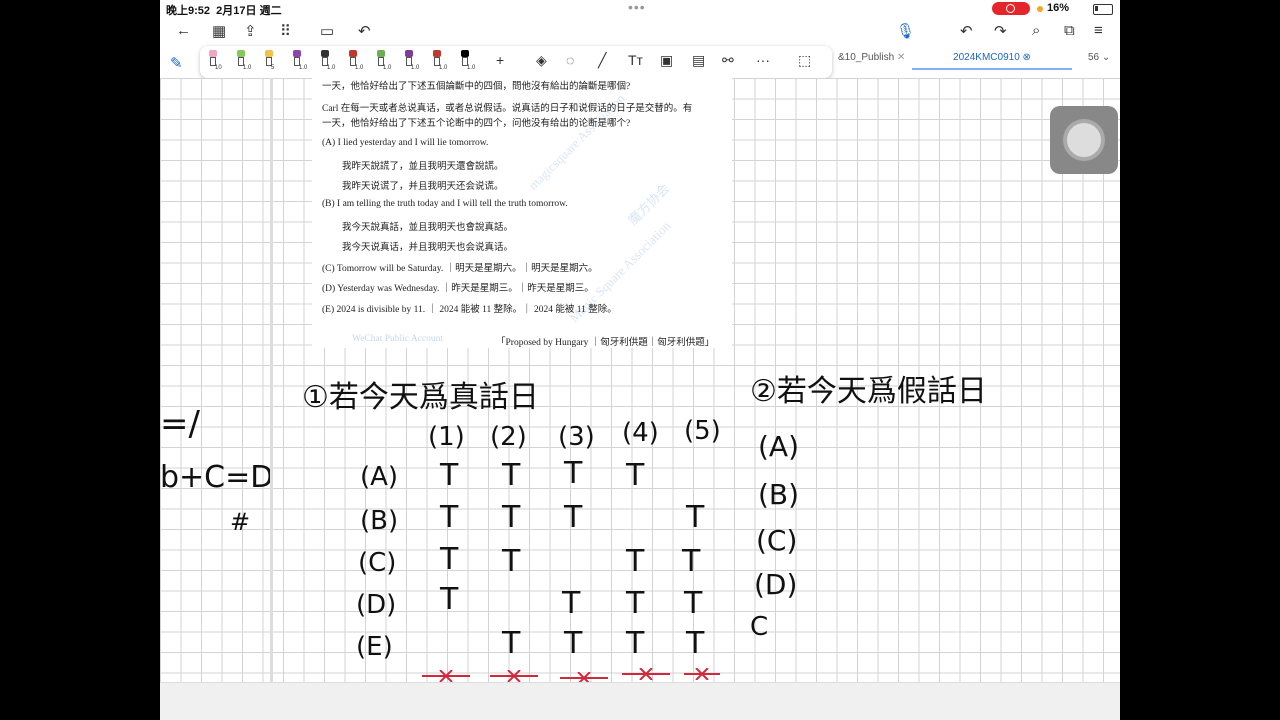 The width and height of the screenshot is (1280, 720). I want to click on share-icon: ⇪, so click(250, 31).